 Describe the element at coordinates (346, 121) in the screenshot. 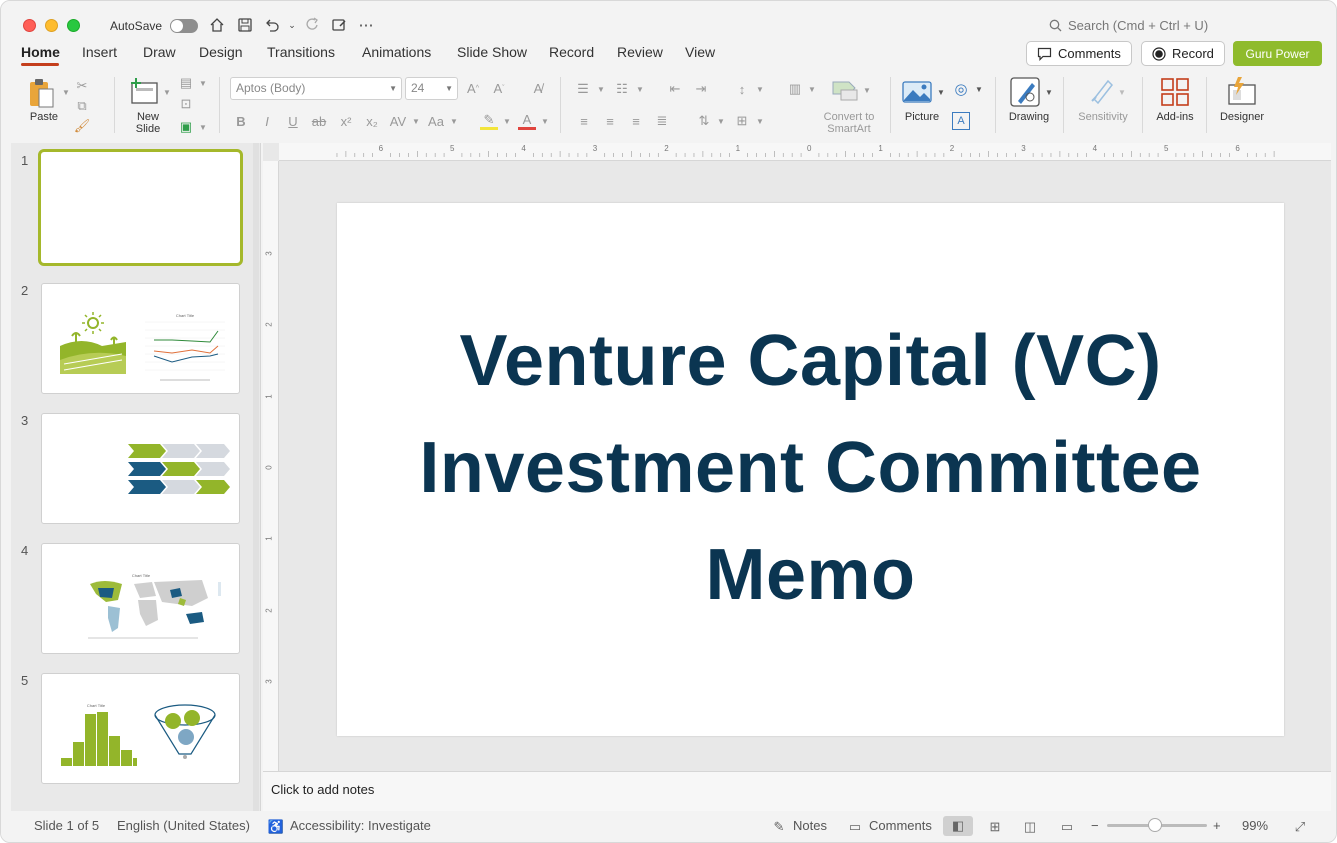

I see `superscript-icon: x²` at that location.